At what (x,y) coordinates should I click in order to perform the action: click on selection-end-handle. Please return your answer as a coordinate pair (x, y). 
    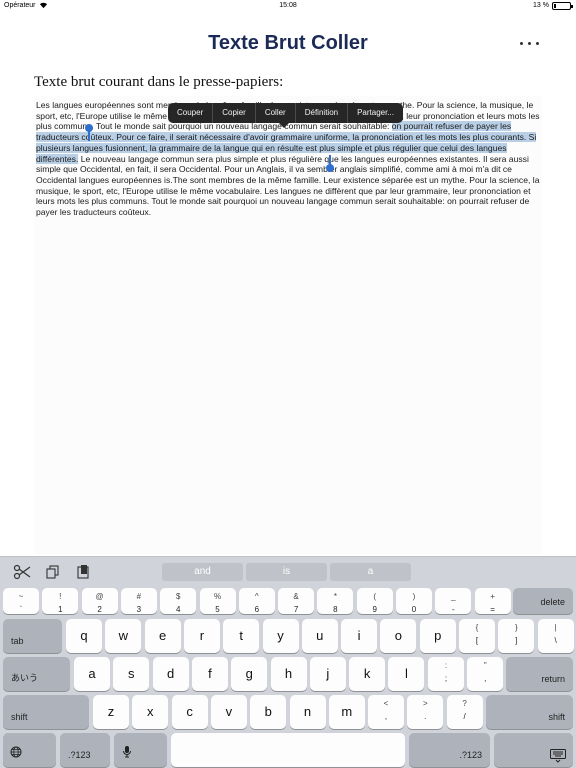
    Looking at the image, I should click on (330, 163).